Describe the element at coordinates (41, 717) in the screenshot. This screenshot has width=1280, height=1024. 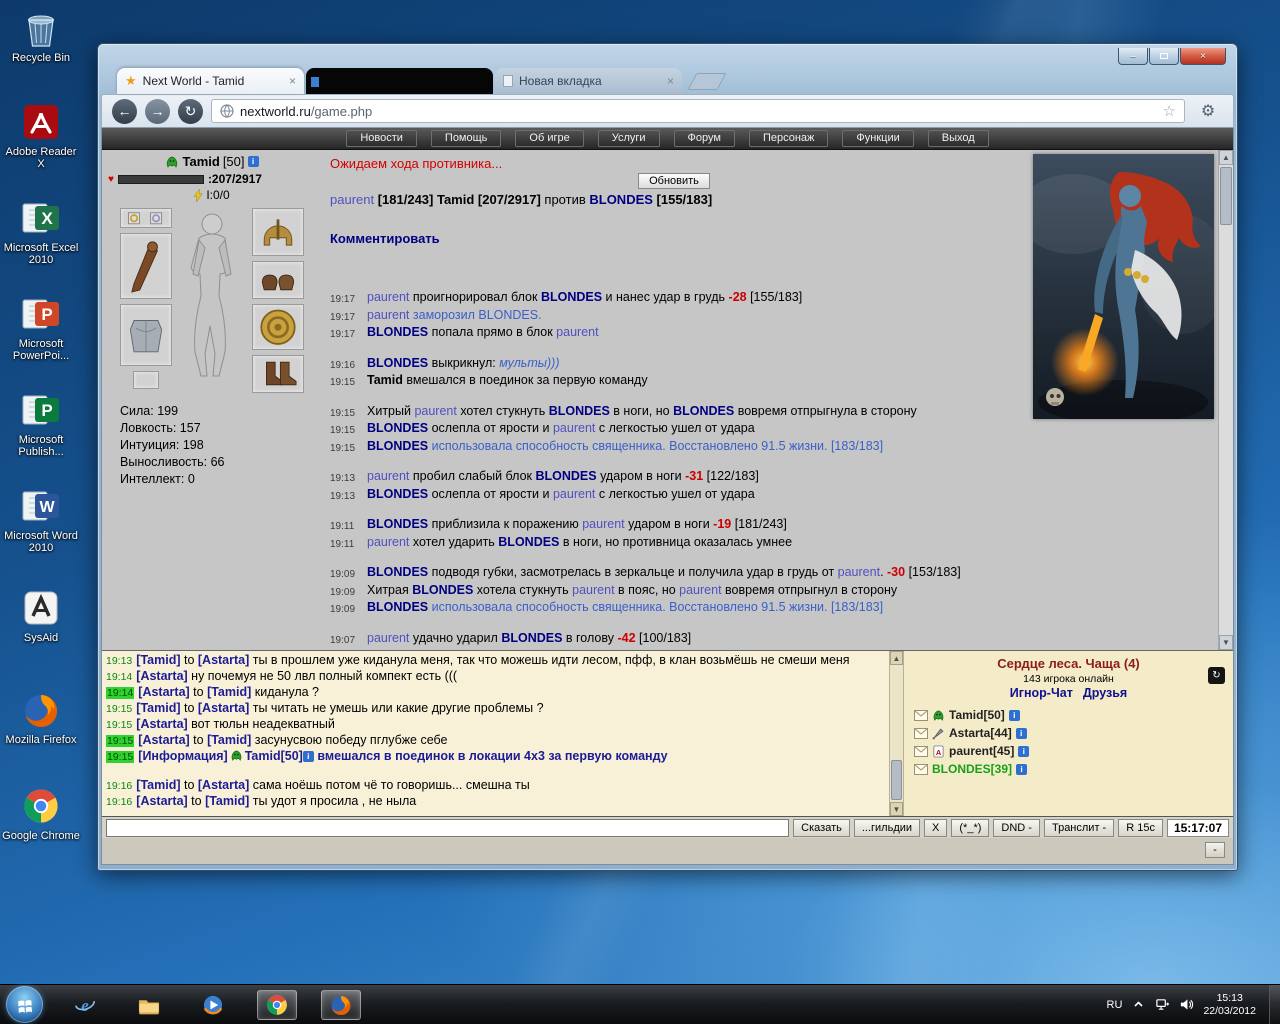
I see `desktop-icon-Mozilla Firefox: Mozilla Firefox` at that location.